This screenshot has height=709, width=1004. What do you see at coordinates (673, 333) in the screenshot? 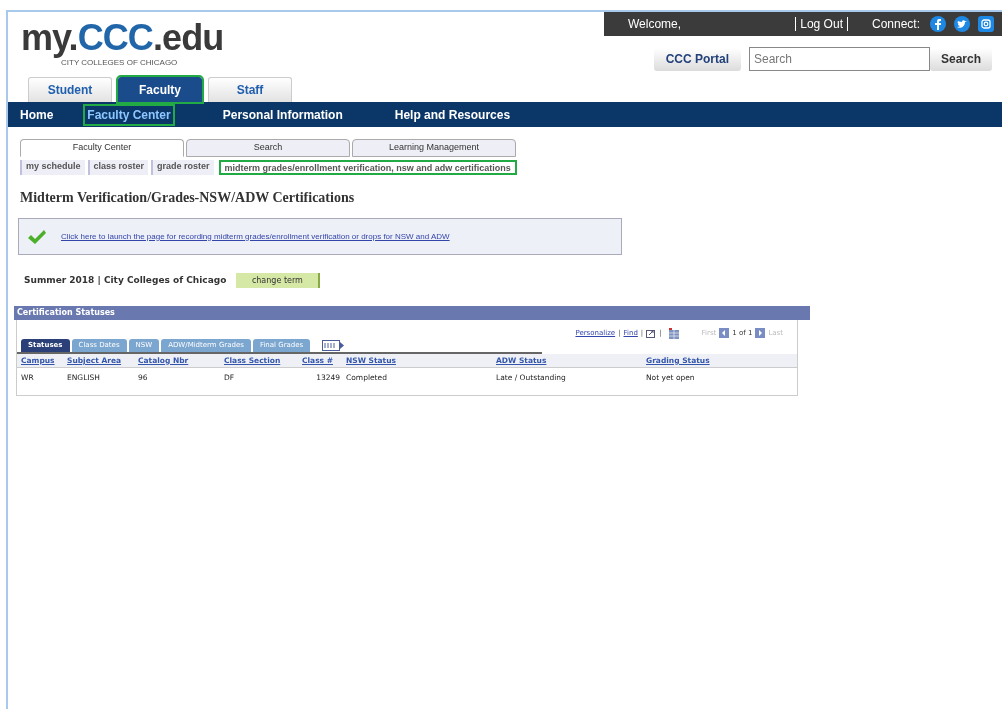
I see `spreadsheet-icon` at bounding box center [673, 333].